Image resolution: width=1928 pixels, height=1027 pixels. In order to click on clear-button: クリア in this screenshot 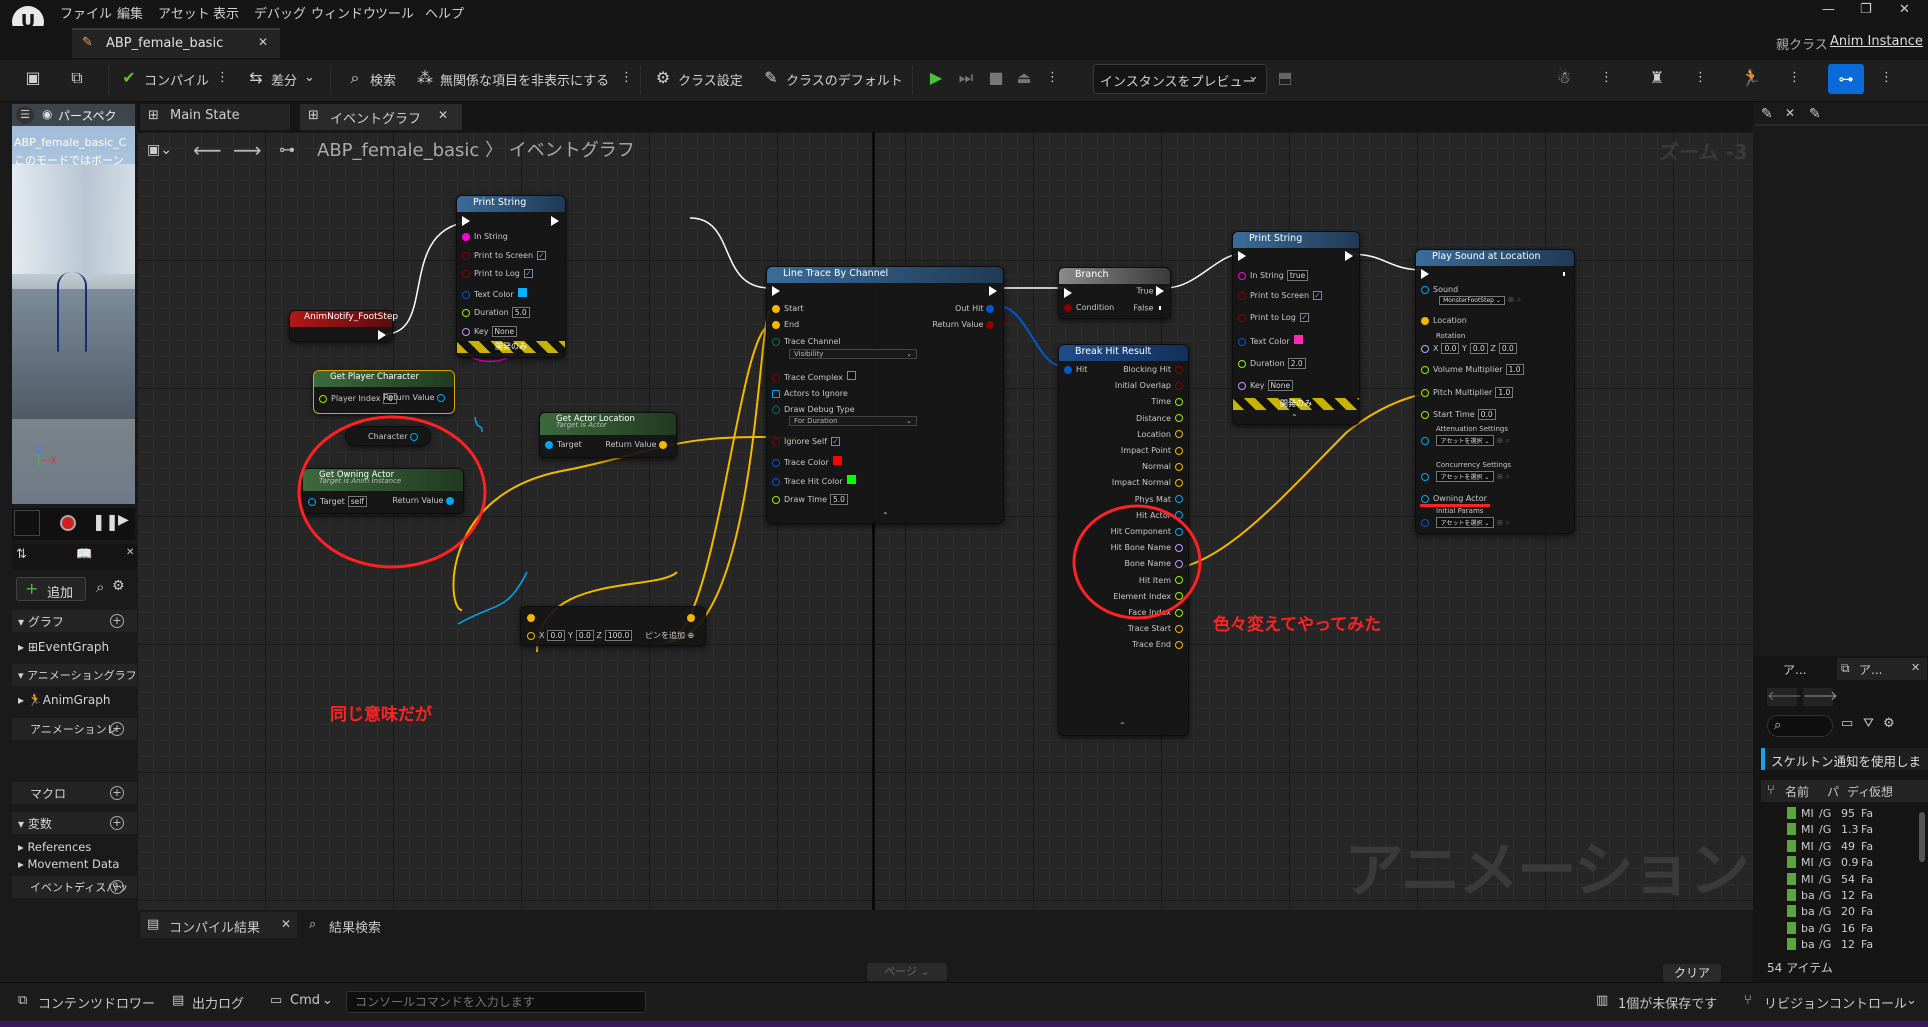, I will do `click(1692, 973)`.